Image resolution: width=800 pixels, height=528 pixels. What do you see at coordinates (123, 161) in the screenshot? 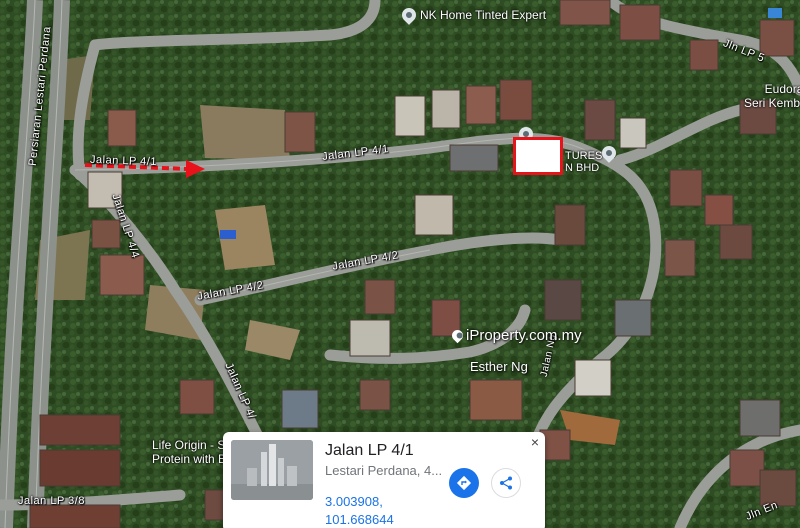
I see `road-label-lp41-west: Jalan LP 4/1` at bounding box center [123, 161].